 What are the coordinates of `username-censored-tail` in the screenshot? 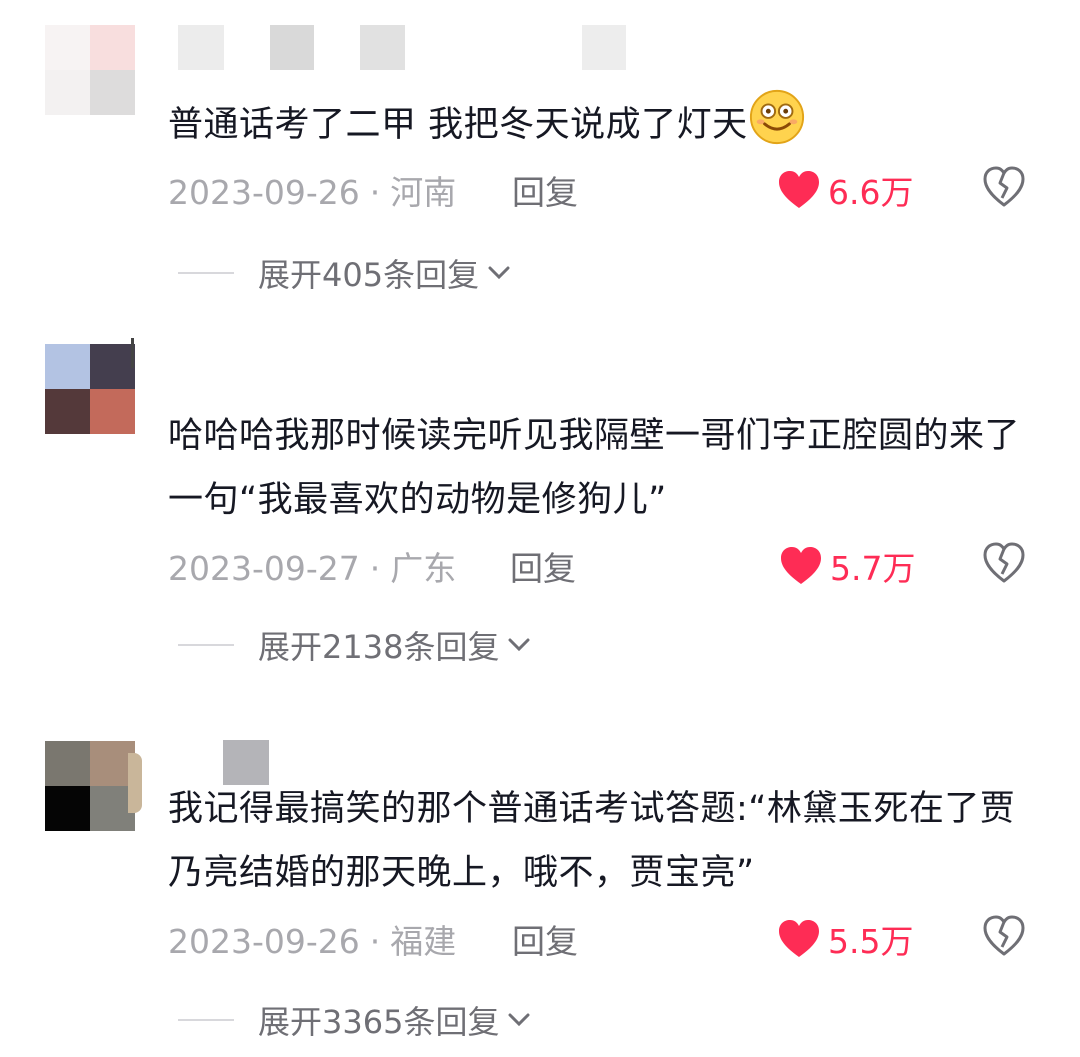 It's located at (604, 47).